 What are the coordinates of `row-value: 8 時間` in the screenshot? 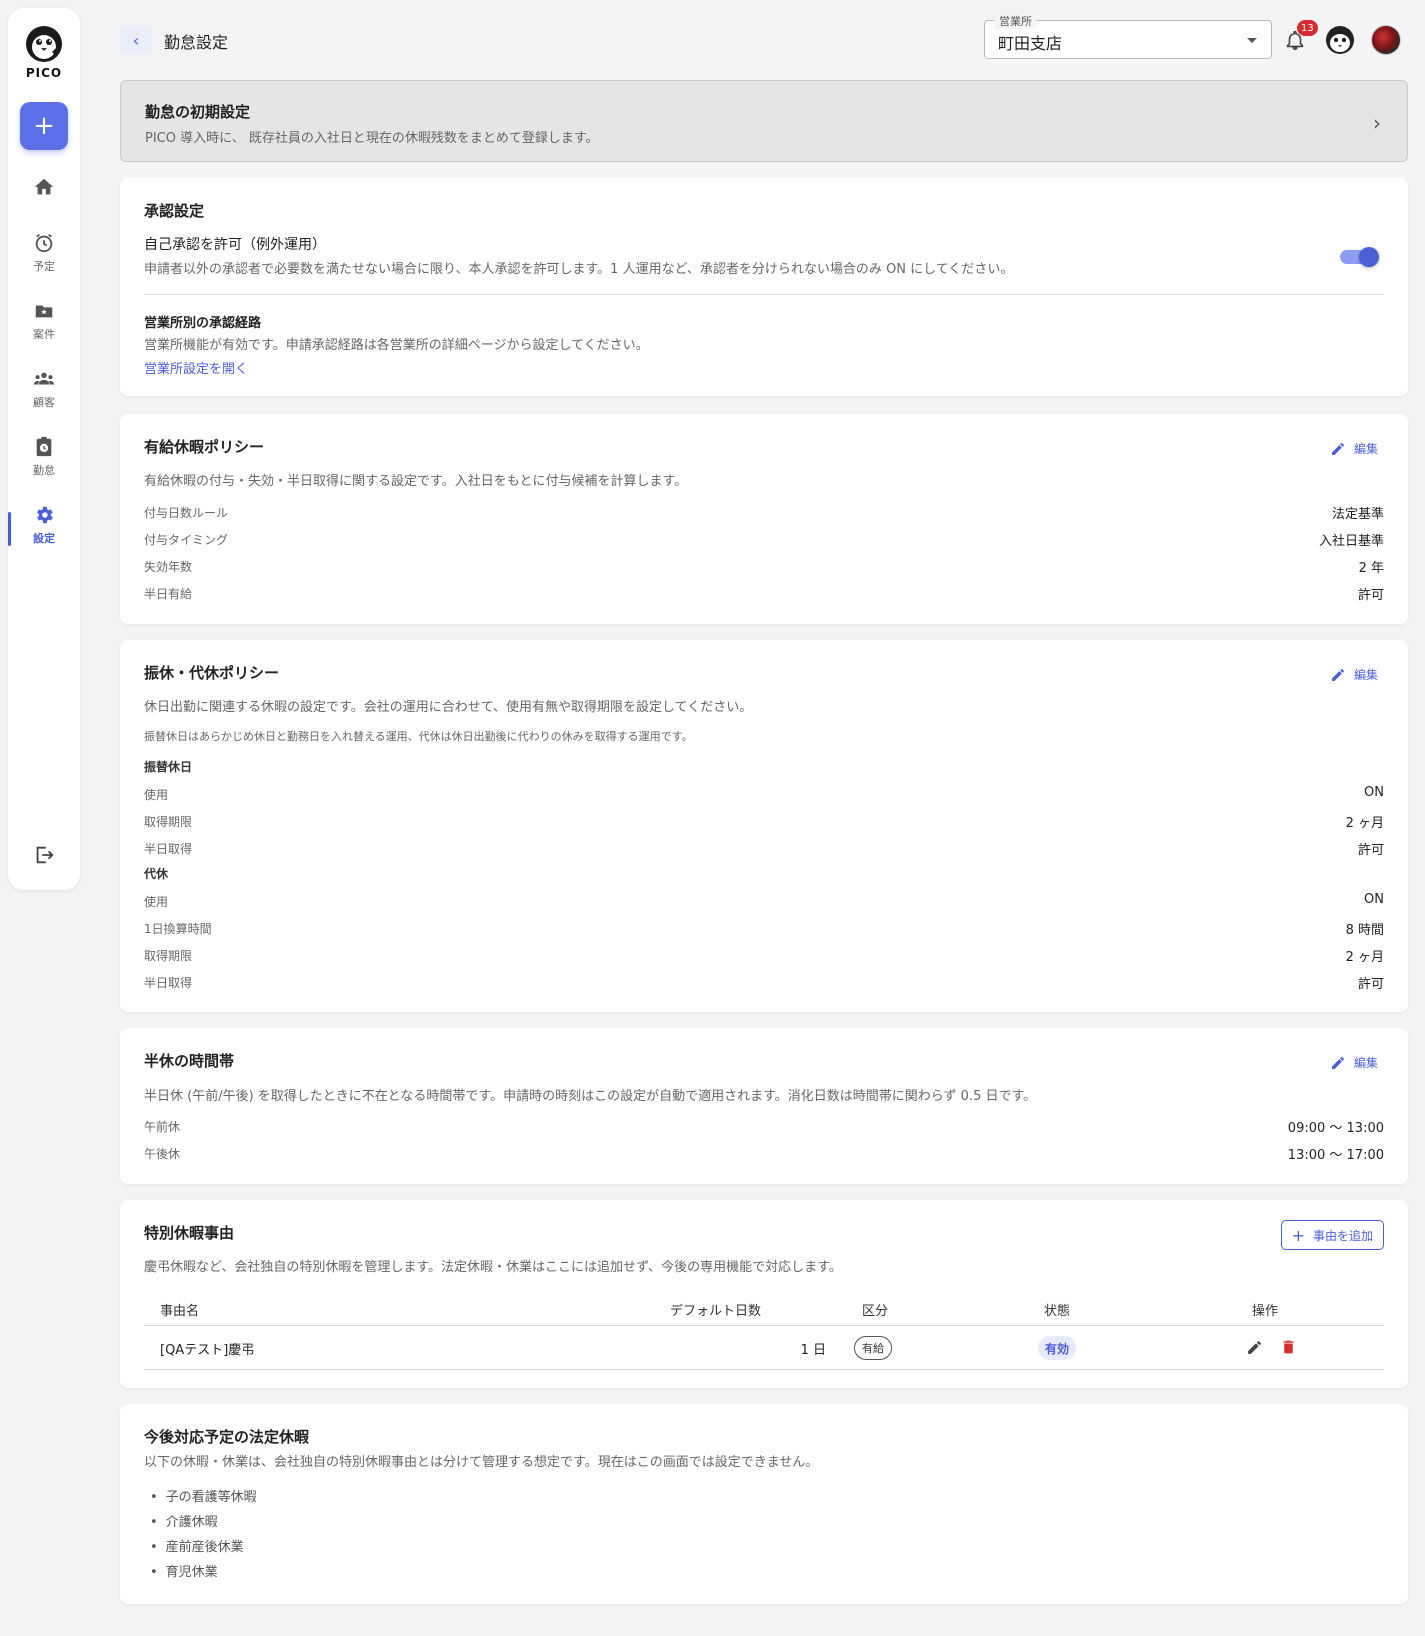 It's located at (1364, 930).